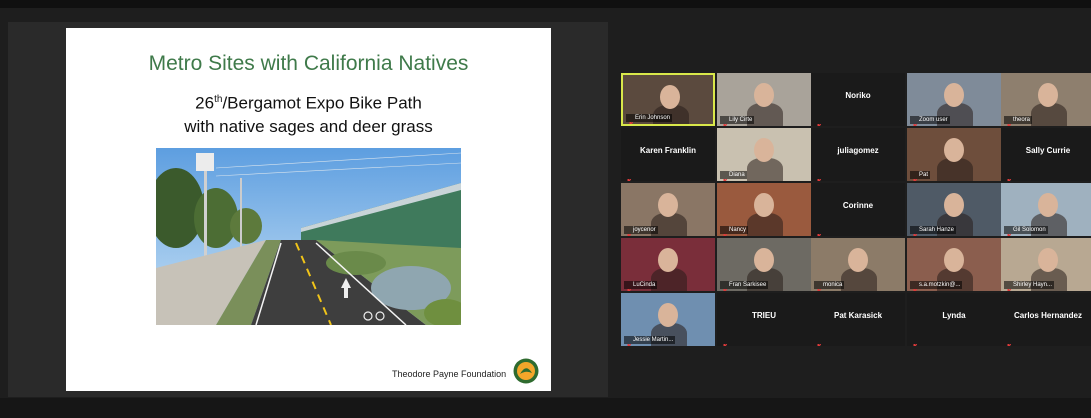  Describe the element at coordinates (744, 285) in the screenshot. I see `participant-name-label: Fran Sarkisee` at that location.